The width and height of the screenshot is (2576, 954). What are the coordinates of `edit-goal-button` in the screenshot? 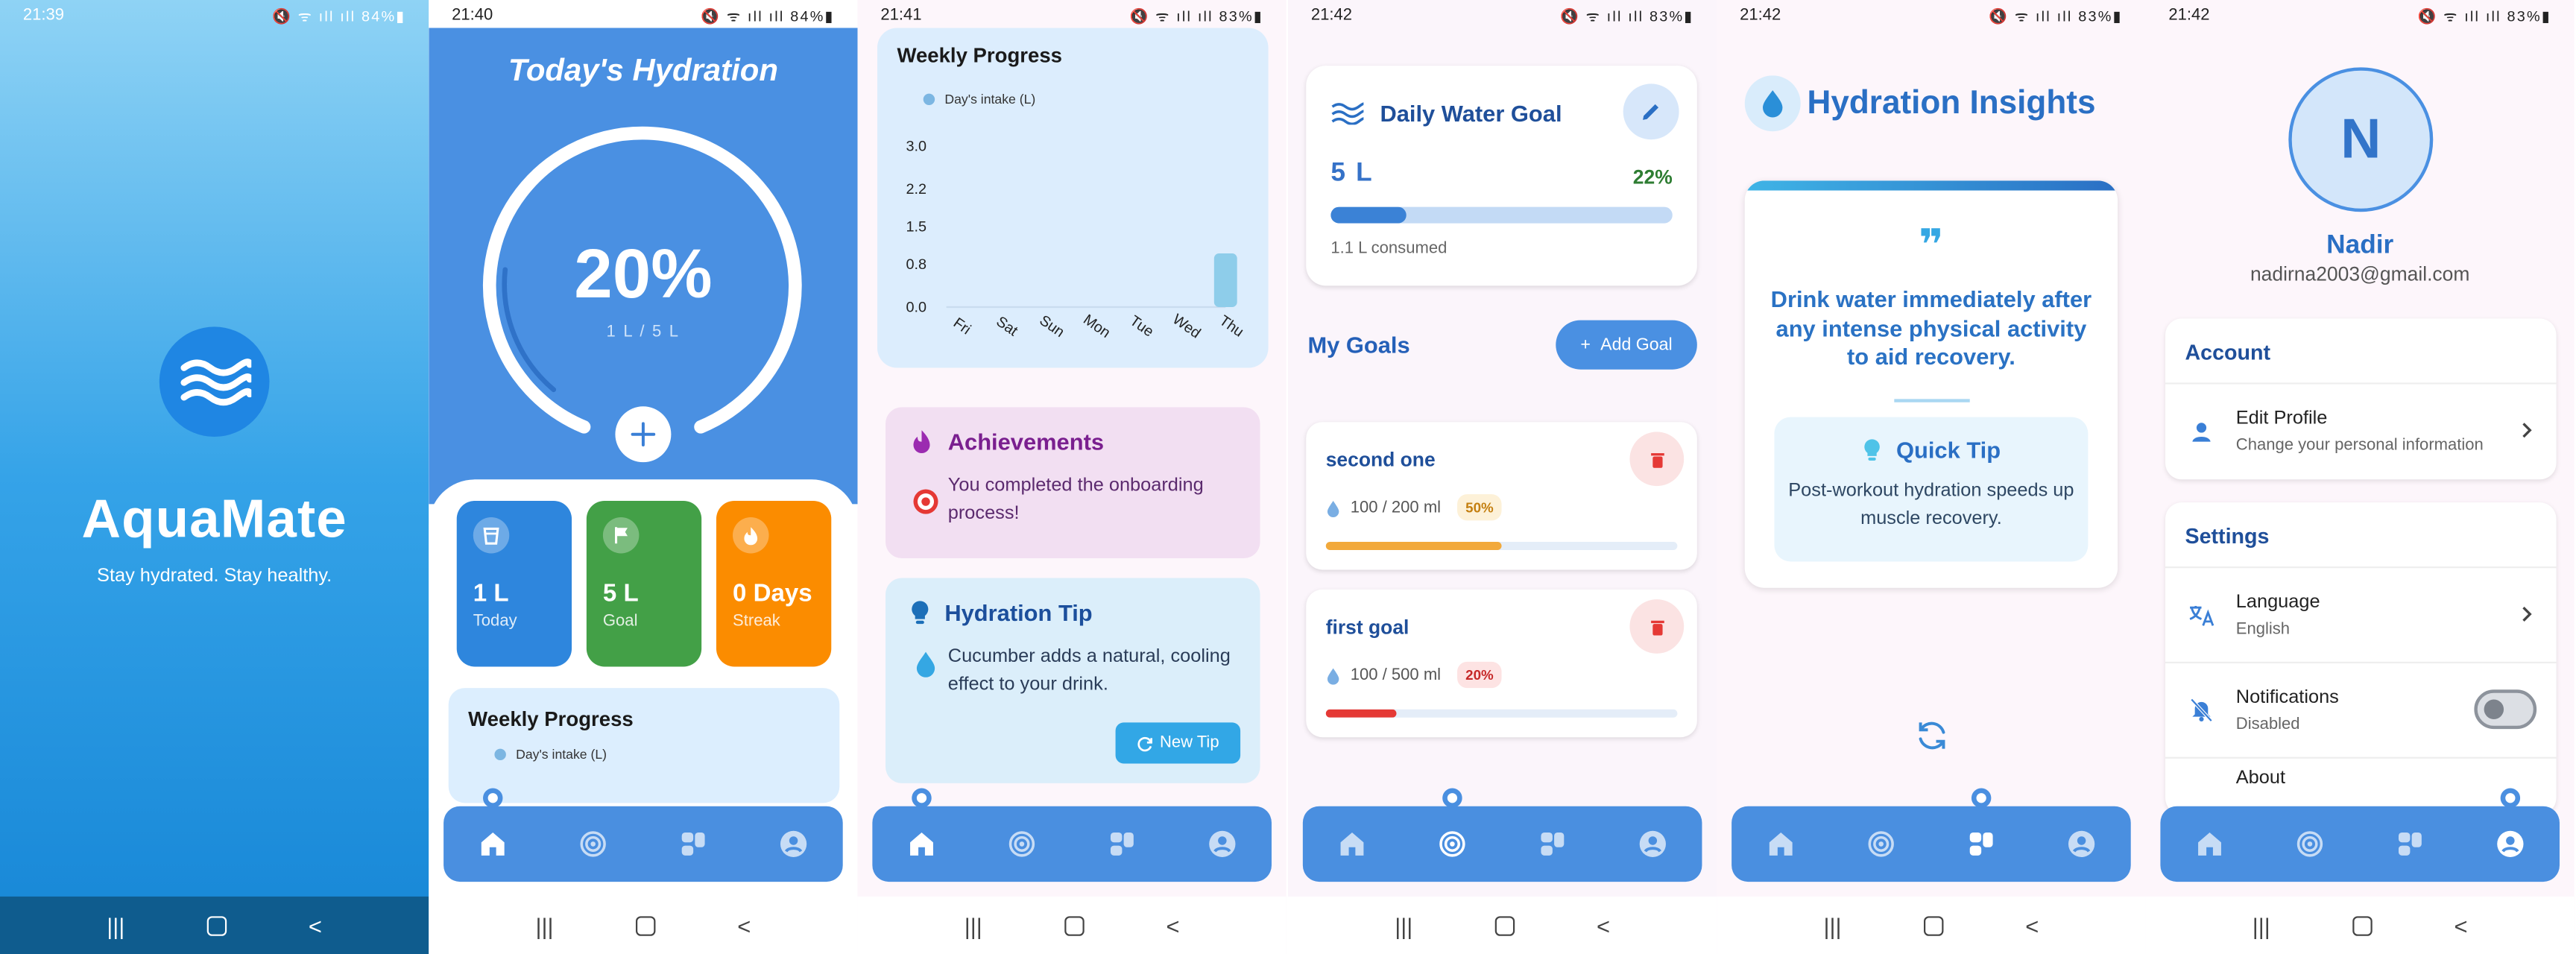 It's located at (1651, 111).